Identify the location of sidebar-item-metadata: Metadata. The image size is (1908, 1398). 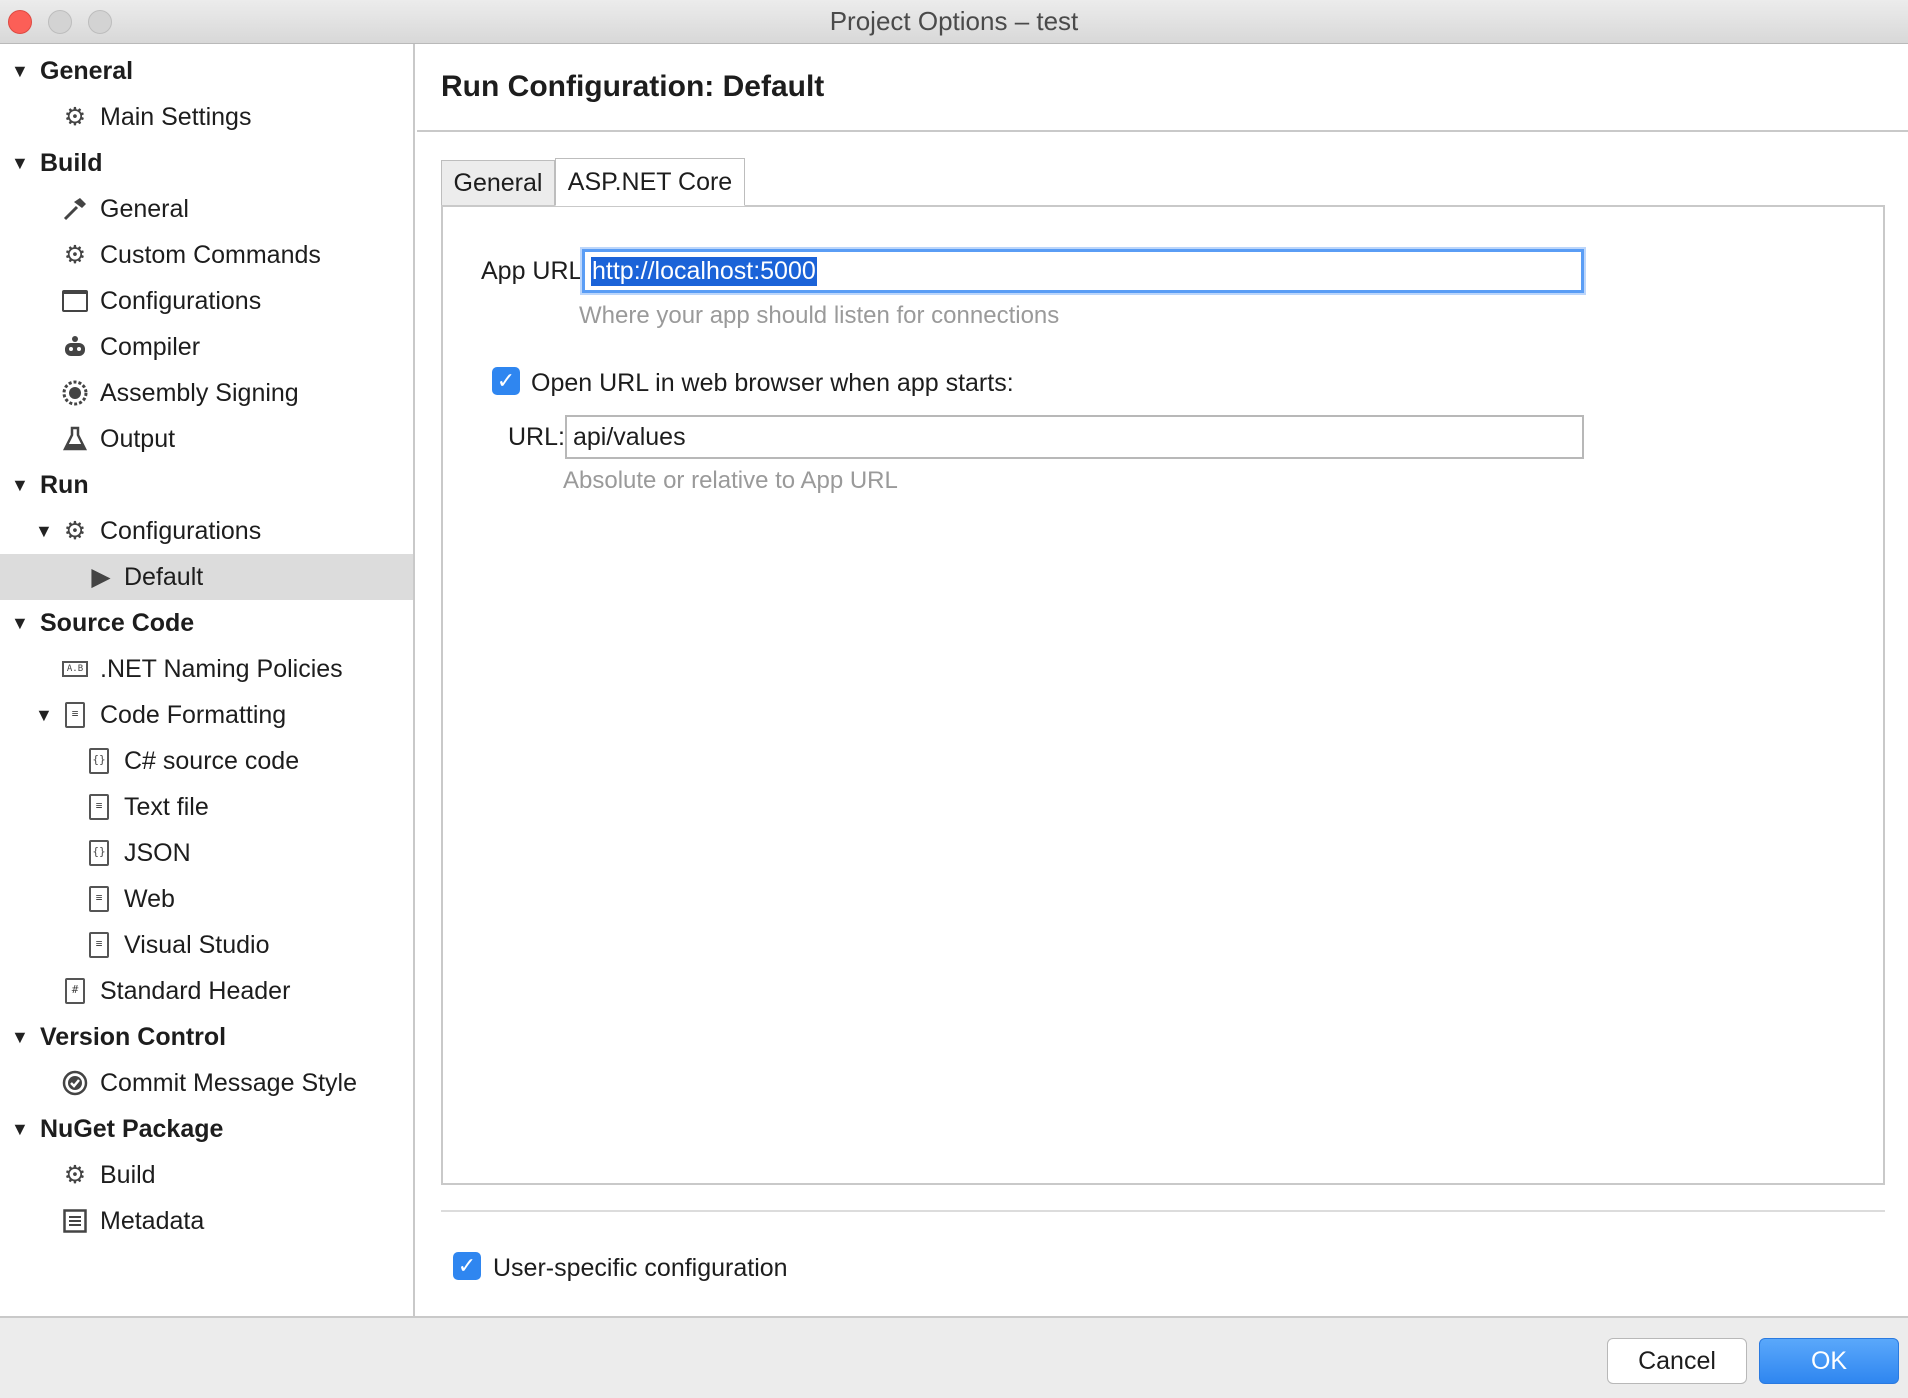
(206, 1221).